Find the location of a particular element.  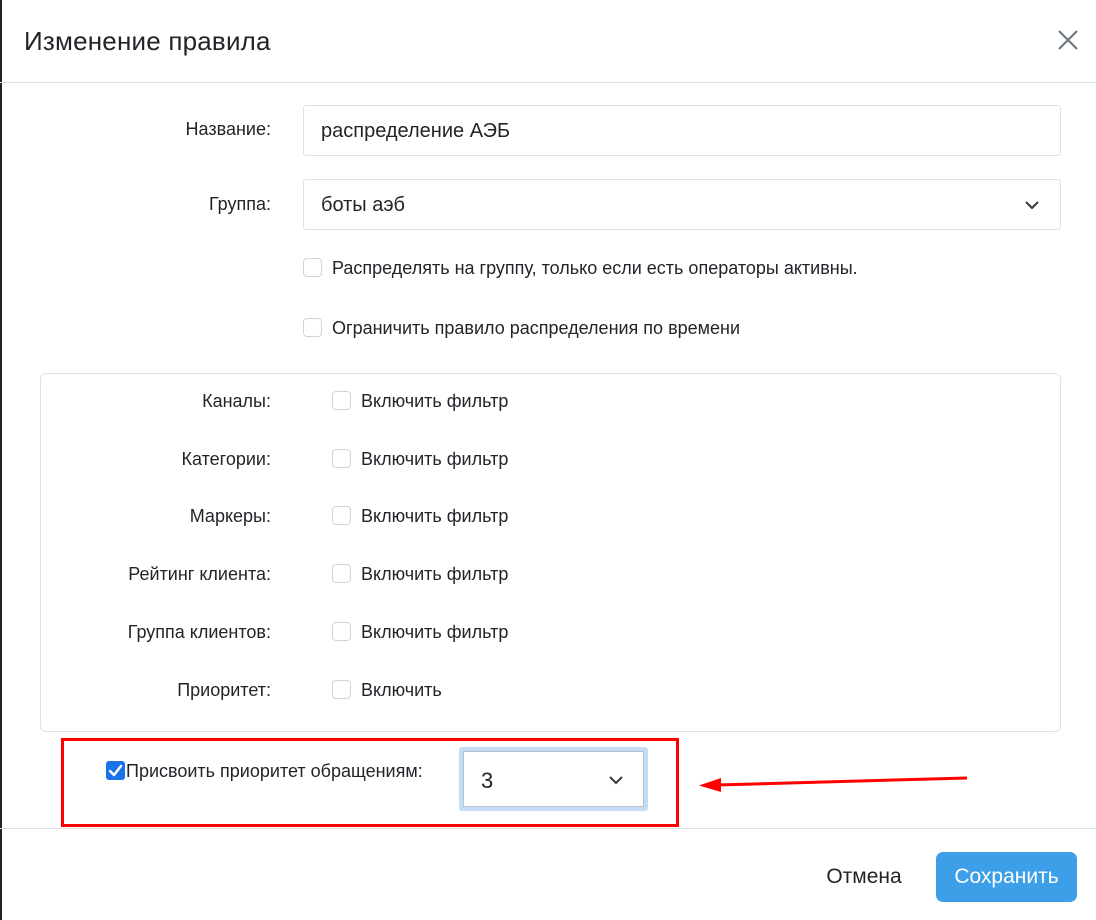

priority-select-value: 3 is located at coordinates (487, 780).